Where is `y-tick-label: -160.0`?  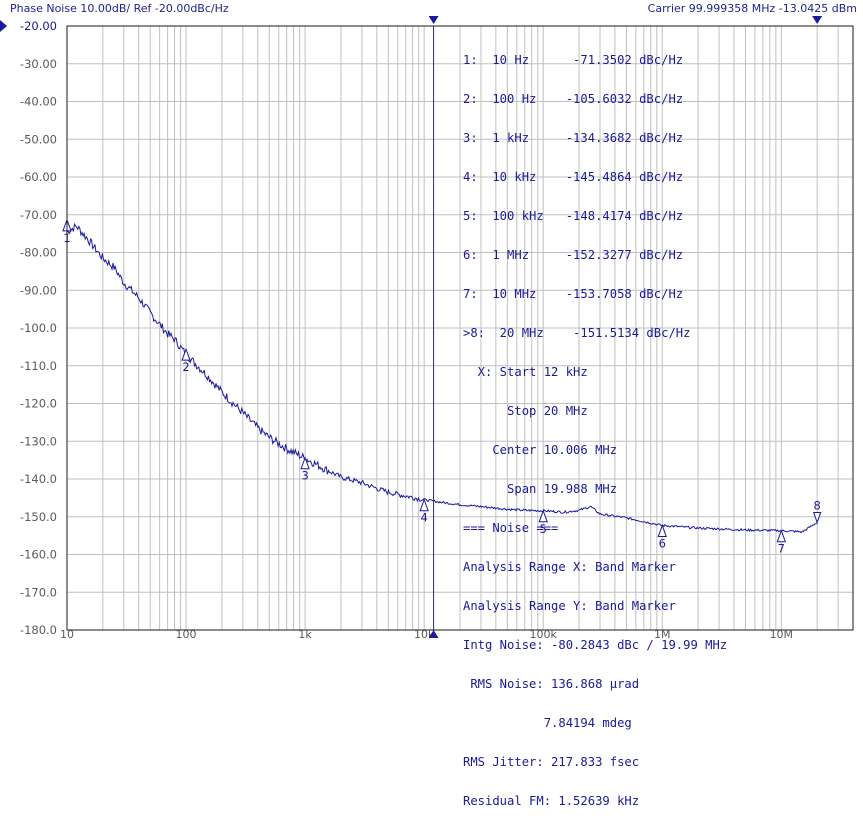
y-tick-label: -160.0 is located at coordinates (38, 555).